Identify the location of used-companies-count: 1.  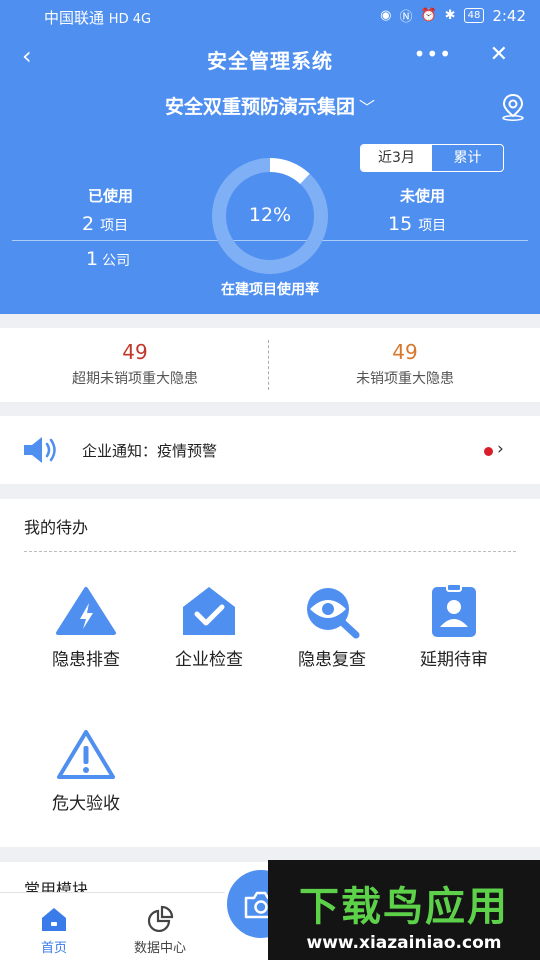
(92, 259).